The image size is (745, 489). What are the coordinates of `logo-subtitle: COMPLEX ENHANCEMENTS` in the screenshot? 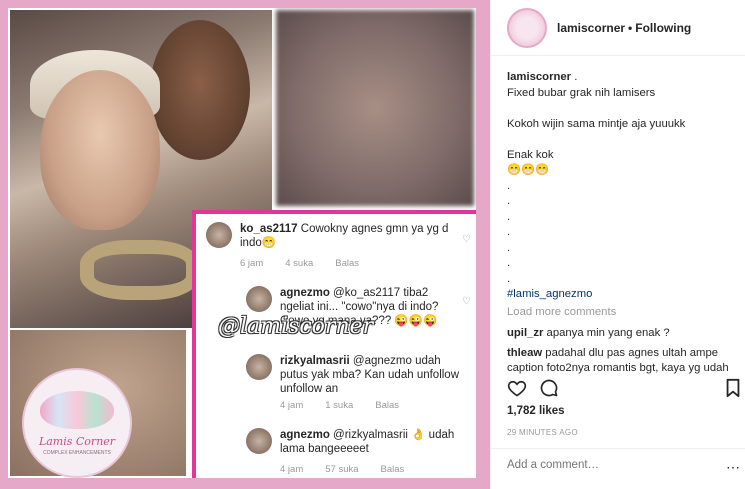 It's located at (77, 452).